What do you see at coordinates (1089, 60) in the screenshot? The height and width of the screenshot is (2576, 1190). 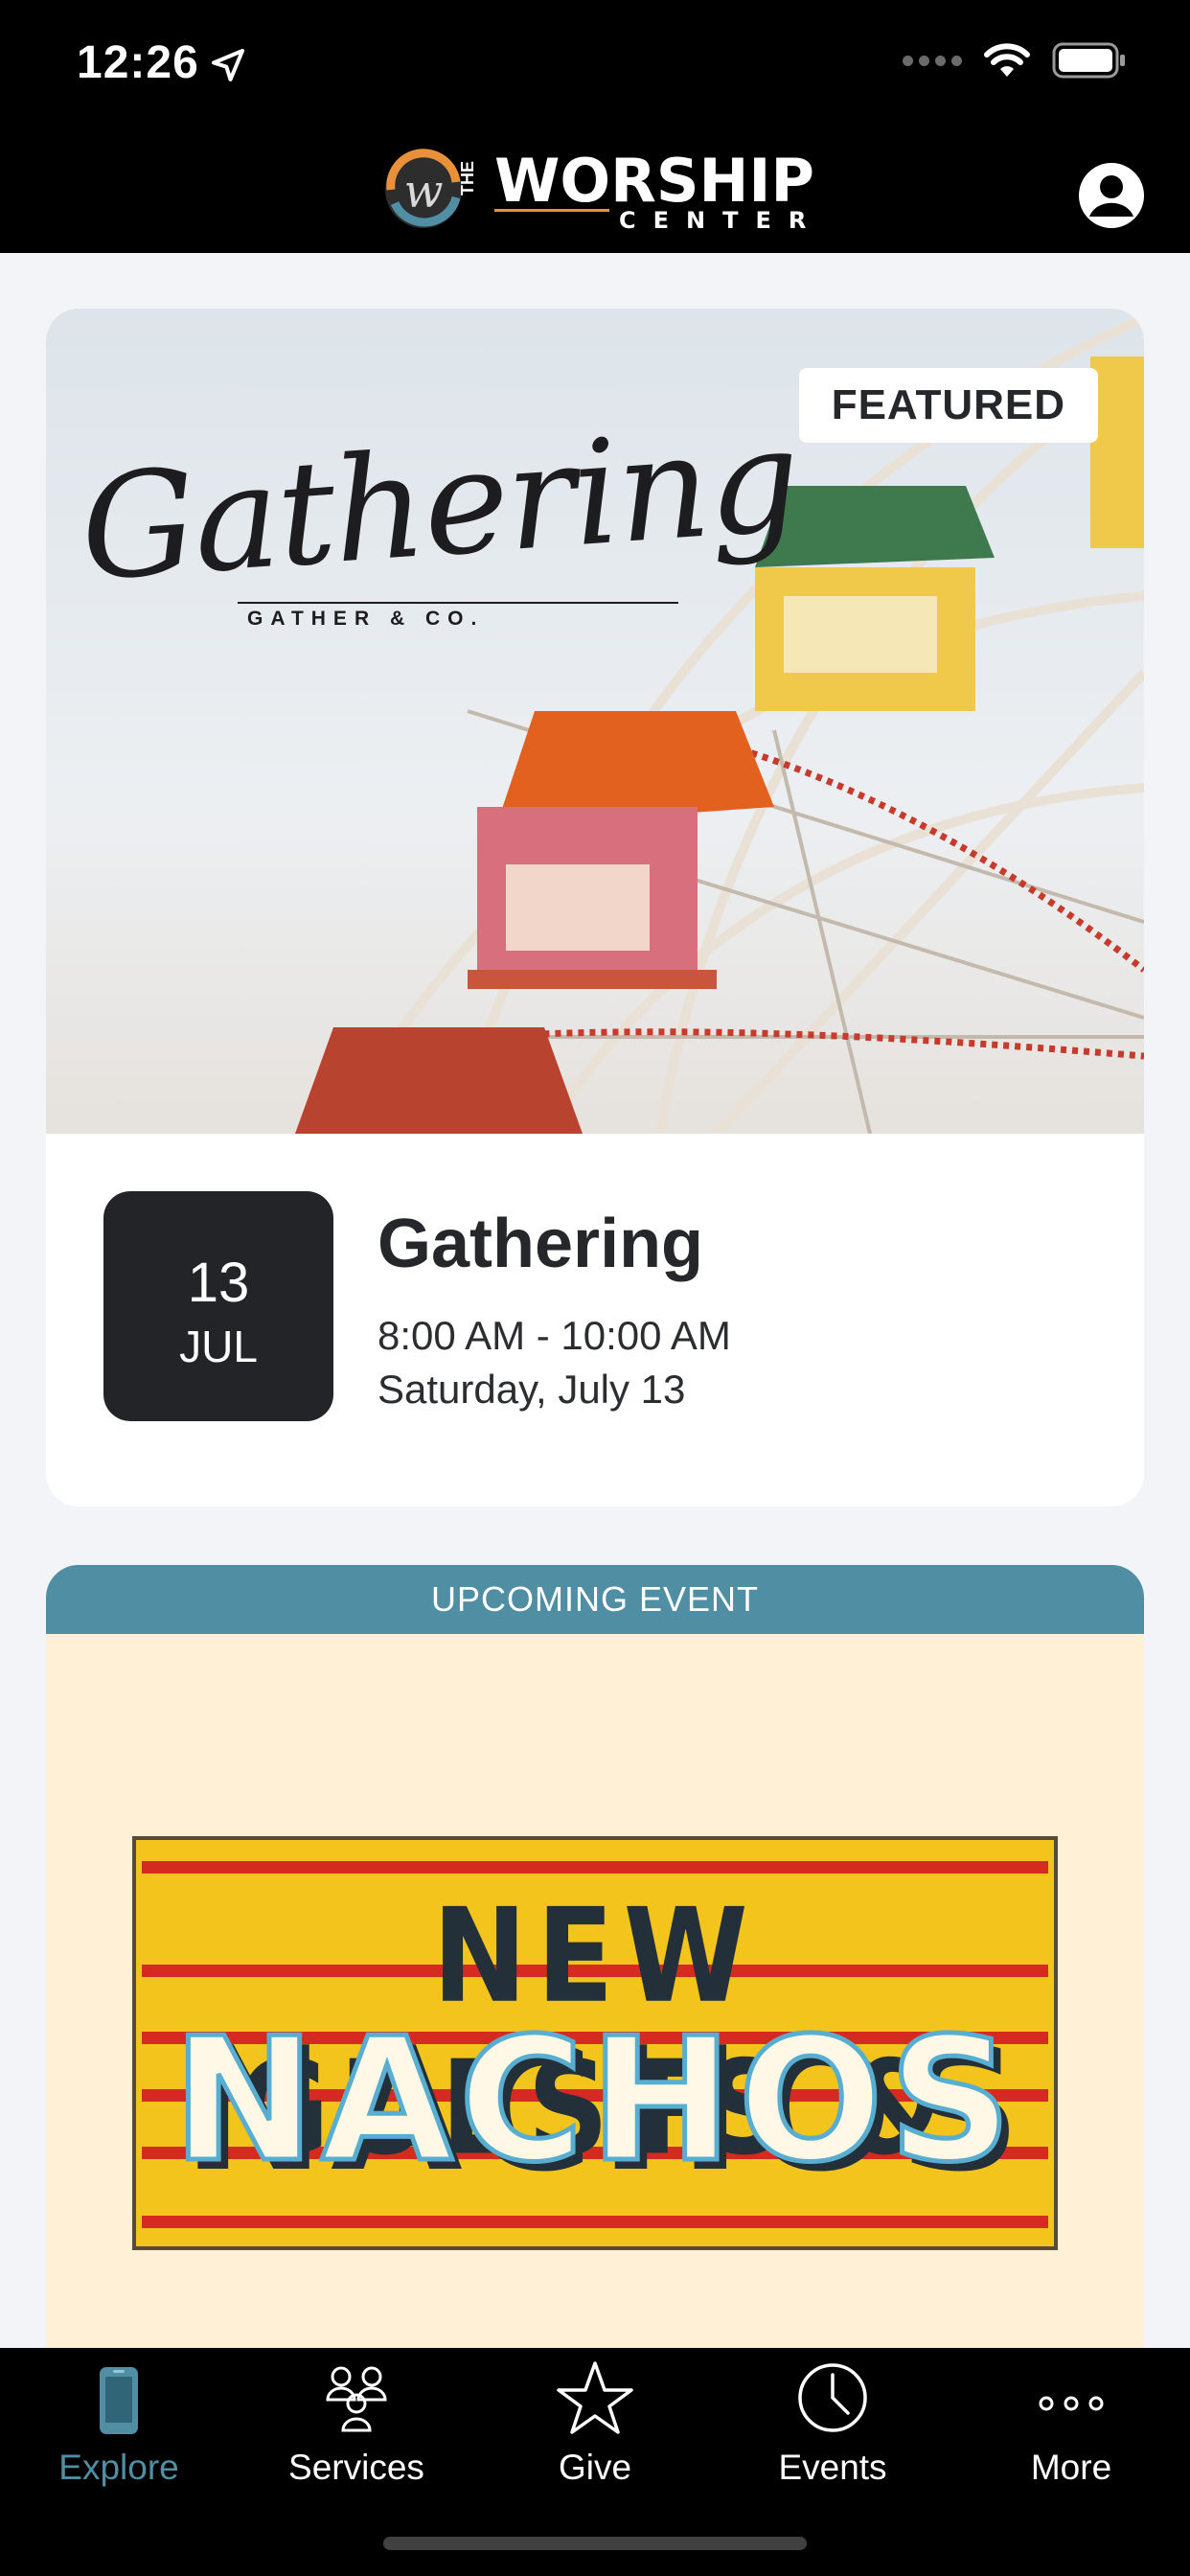 I see `battery-icon` at bounding box center [1089, 60].